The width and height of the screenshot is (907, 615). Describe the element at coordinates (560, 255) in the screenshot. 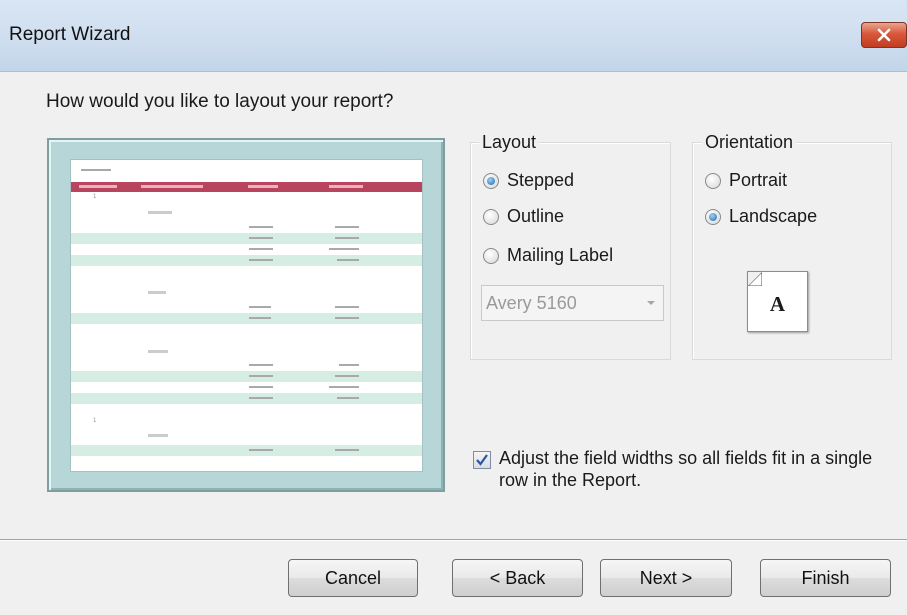

I see `mailing-label-label: Mailing Label` at that location.